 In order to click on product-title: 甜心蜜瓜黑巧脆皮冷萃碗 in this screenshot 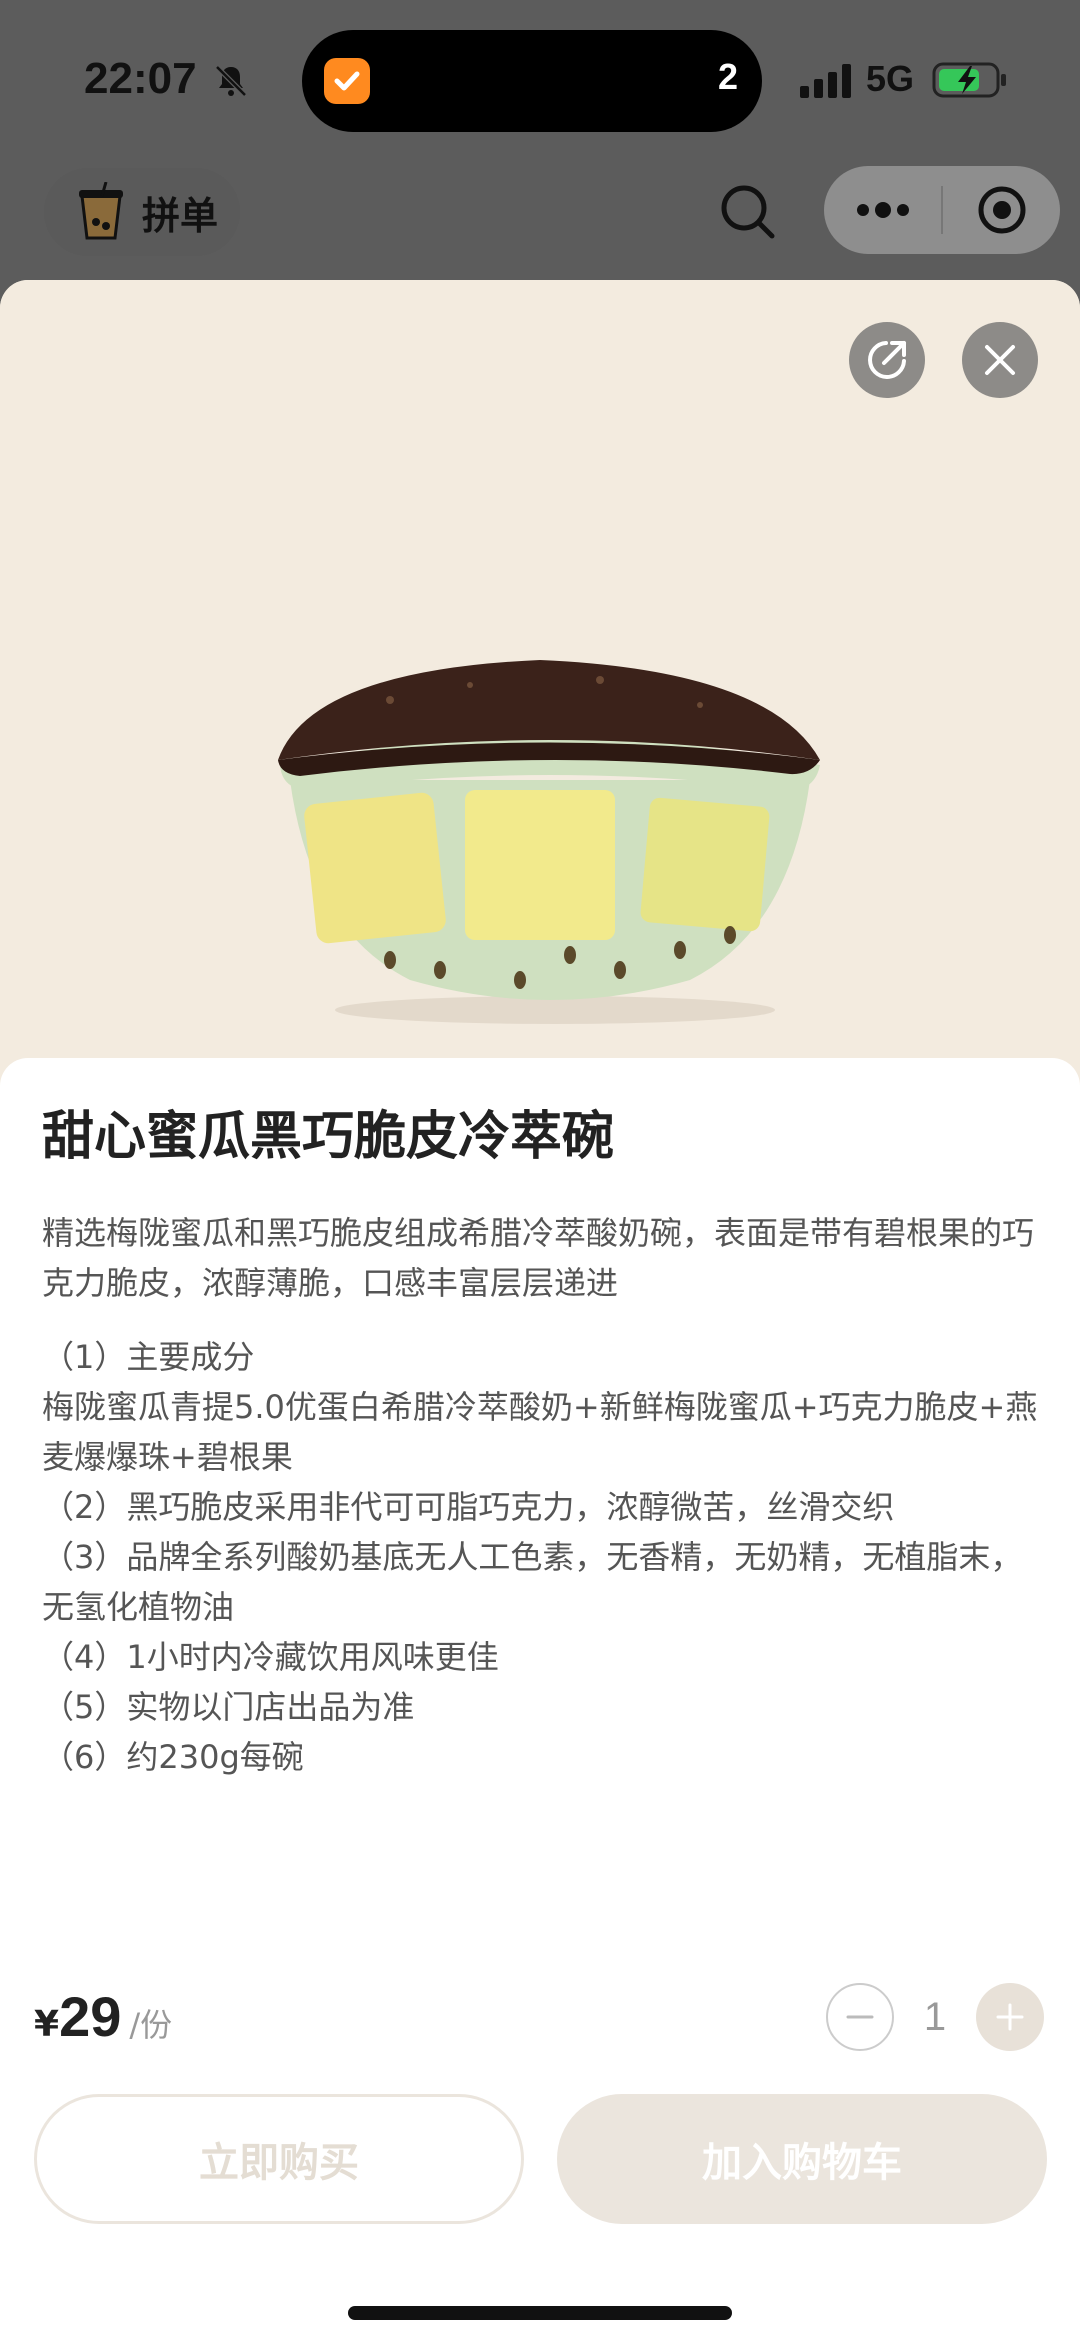, I will do `click(328, 1137)`.